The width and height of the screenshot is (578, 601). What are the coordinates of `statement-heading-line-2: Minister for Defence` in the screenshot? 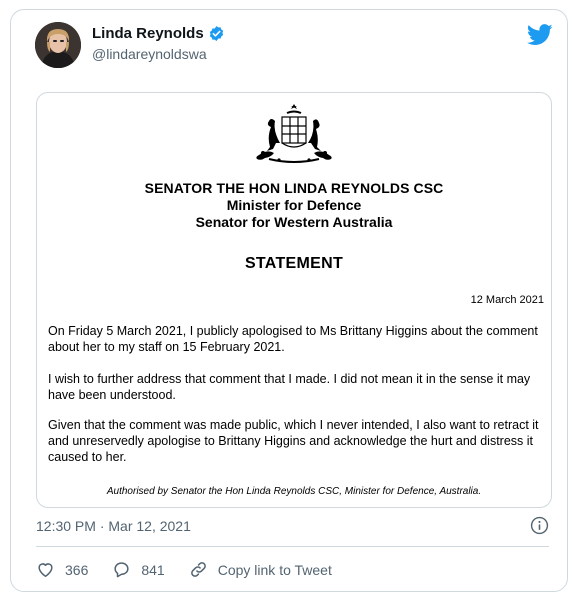 It's located at (294, 205).